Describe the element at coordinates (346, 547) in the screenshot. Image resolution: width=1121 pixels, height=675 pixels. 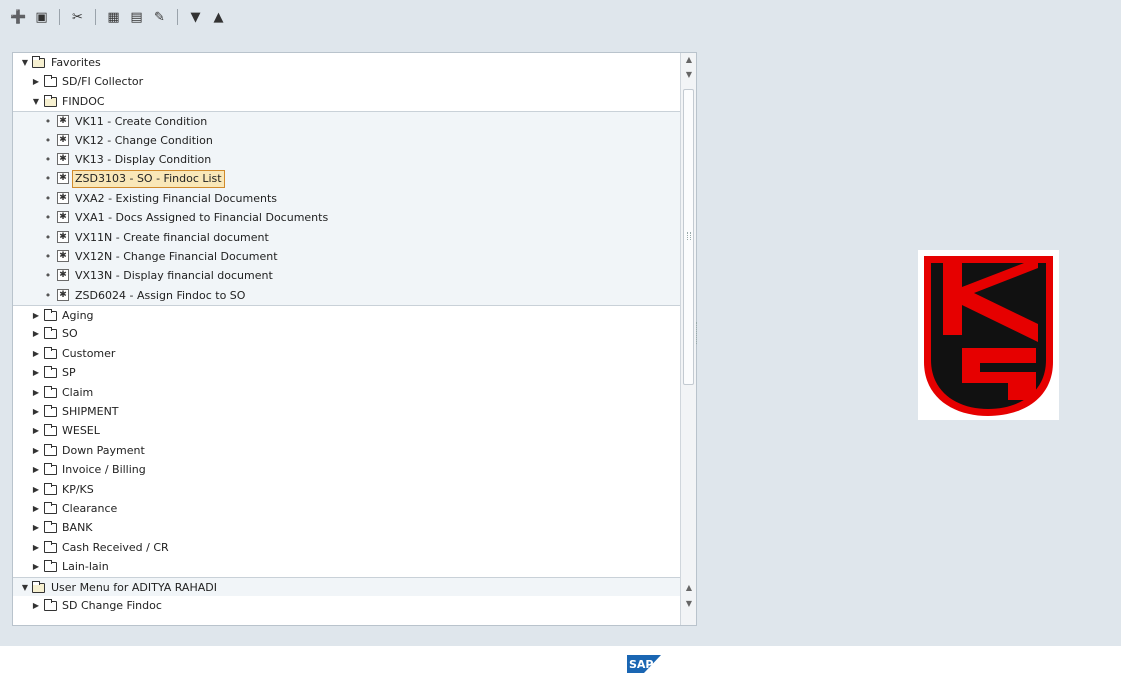
I see `tree-node-folder: ▶ Cash Received / CR` at that location.